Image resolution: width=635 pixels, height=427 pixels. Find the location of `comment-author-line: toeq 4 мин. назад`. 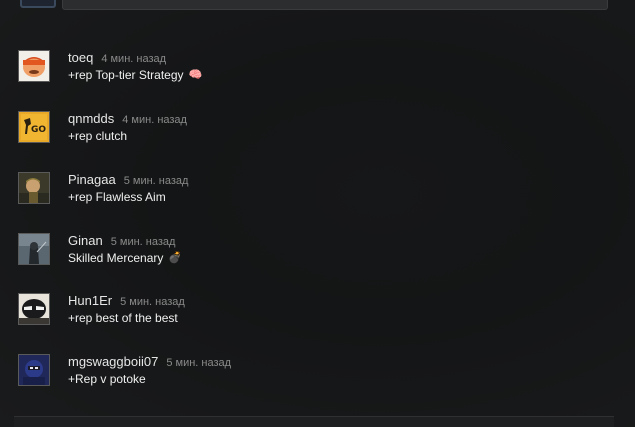

comment-author-line: toeq 4 мин. назад is located at coordinates (117, 58).